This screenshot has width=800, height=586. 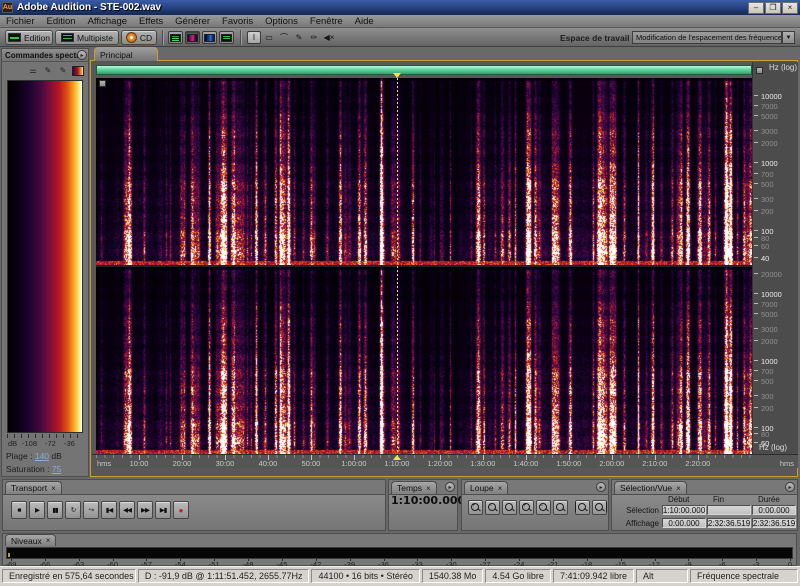 What do you see at coordinates (788, 37) in the screenshot?
I see `workspace-dropdown-arrow-icon: ▼` at bounding box center [788, 37].